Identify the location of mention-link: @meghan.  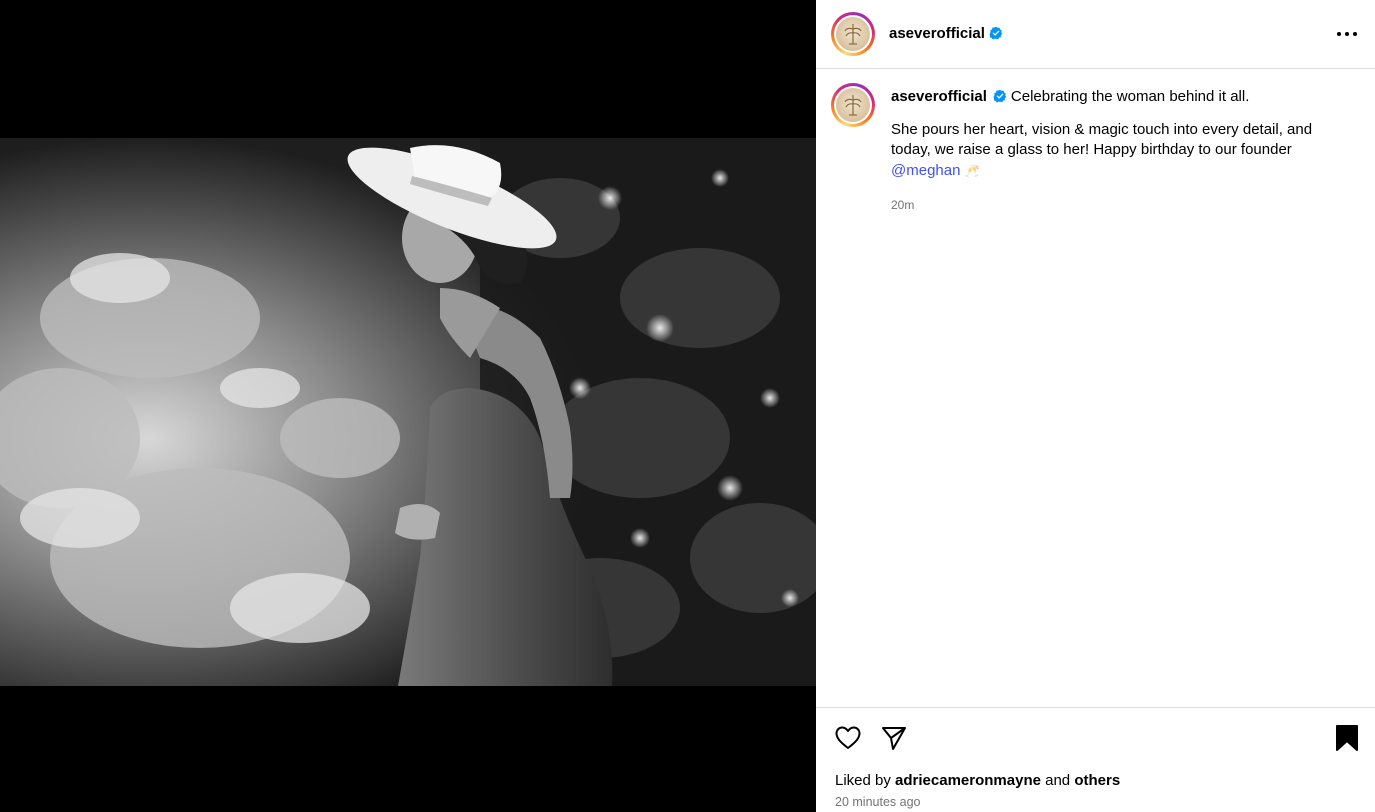
(925, 170).